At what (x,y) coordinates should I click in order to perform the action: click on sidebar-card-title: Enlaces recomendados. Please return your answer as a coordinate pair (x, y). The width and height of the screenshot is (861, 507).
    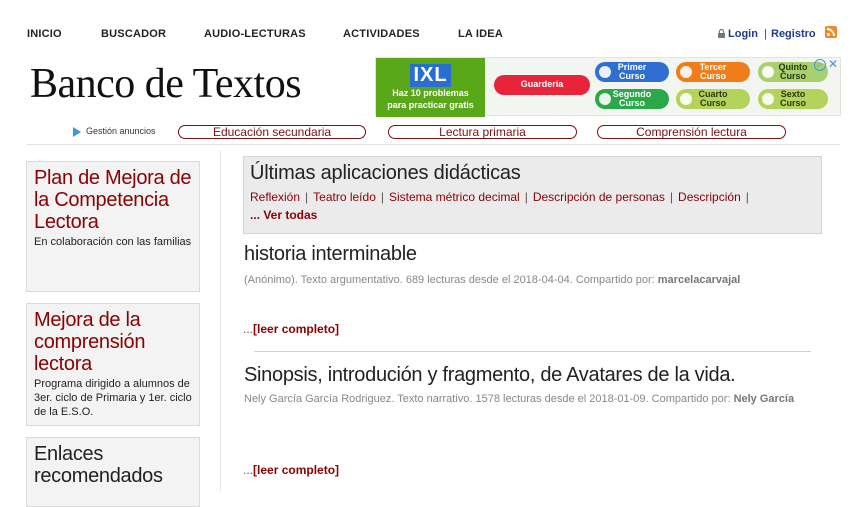
    Looking at the image, I should click on (98, 465).